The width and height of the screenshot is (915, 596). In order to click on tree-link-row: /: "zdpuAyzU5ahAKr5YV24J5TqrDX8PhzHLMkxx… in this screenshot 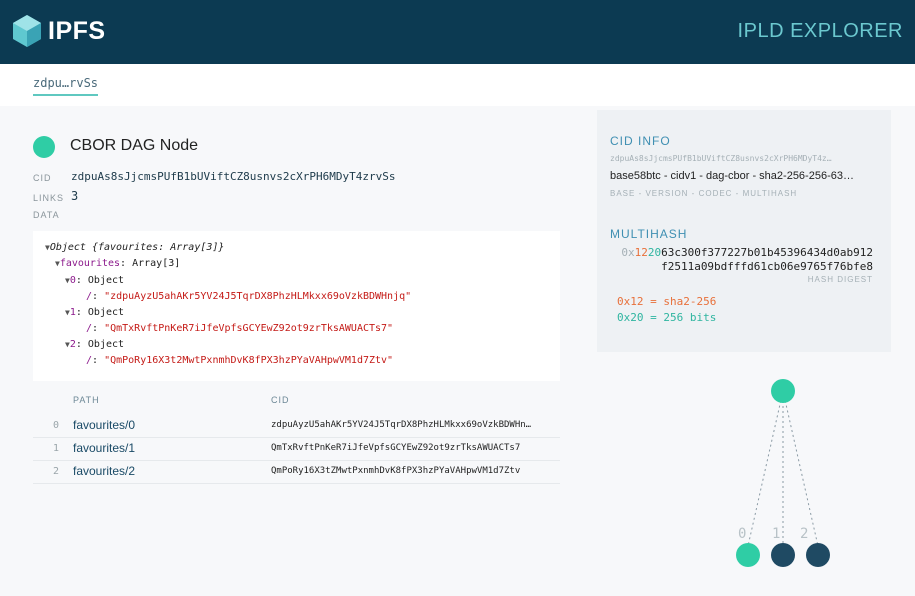, I will do `click(249, 296)`.